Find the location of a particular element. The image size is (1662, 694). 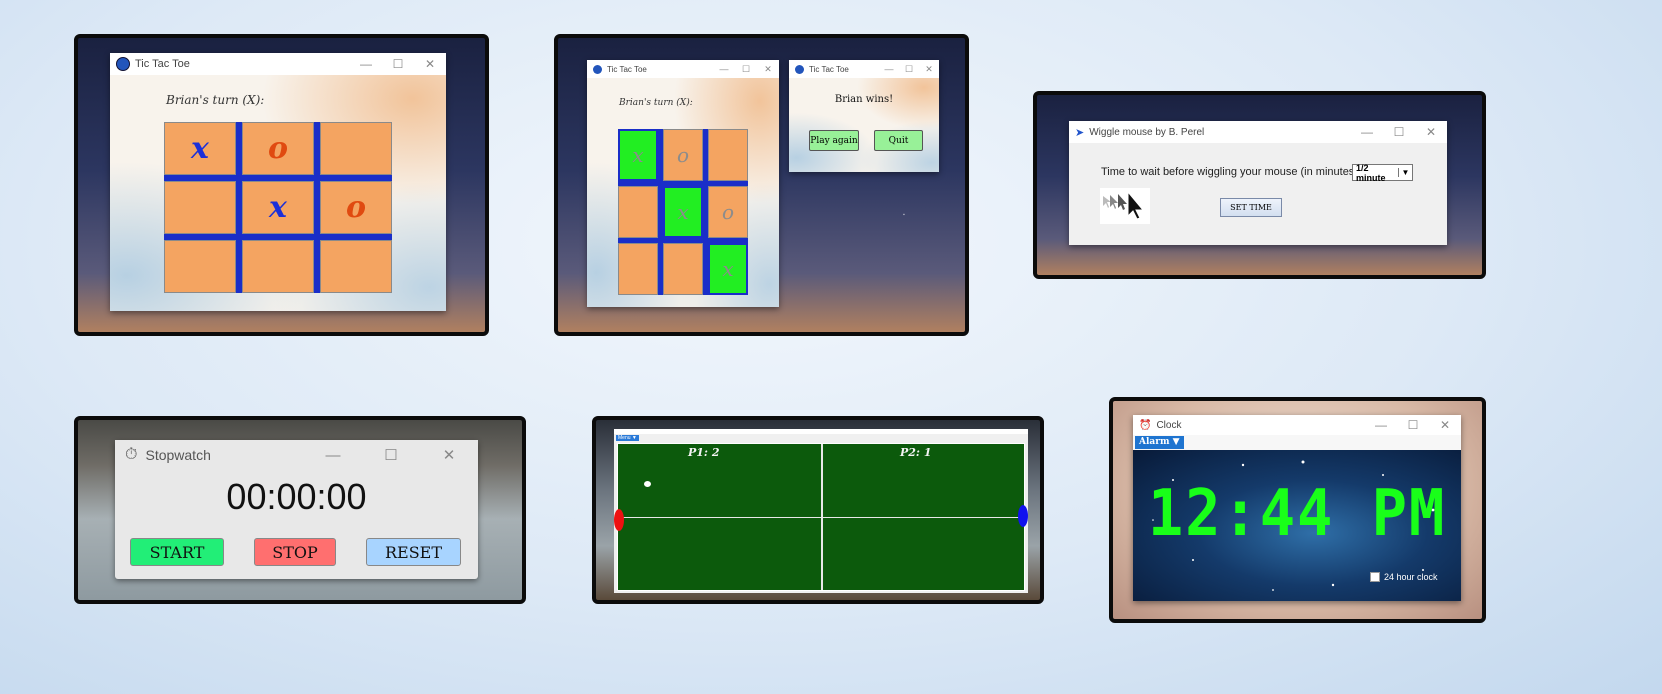

turn-label: Brian's turn (X): is located at coordinates (656, 103).